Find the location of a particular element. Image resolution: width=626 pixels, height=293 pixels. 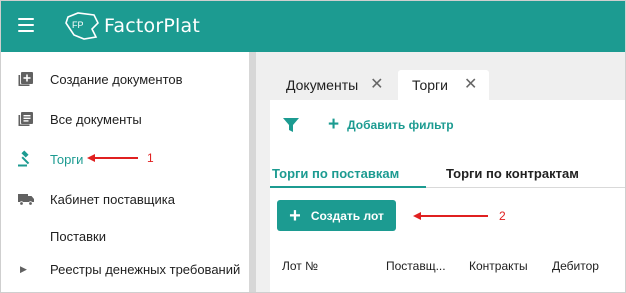

add-filter-label: Добавить фильтр is located at coordinates (400, 125).